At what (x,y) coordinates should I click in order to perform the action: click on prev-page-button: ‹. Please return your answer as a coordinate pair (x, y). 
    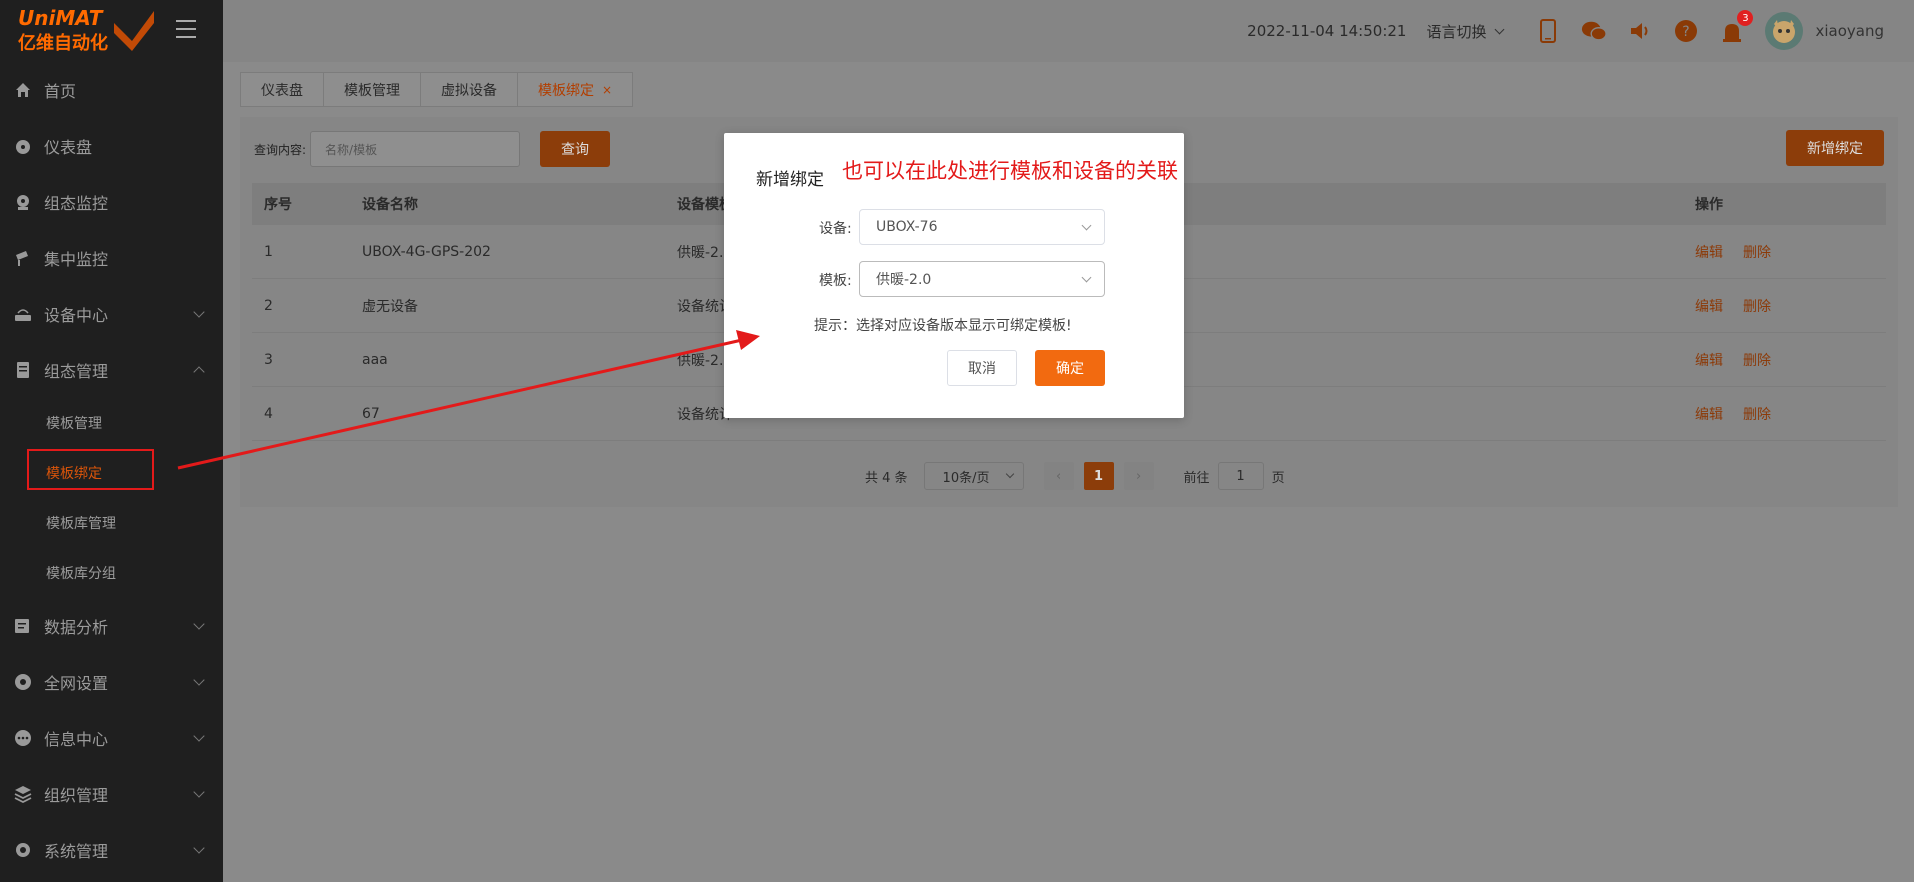
    Looking at the image, I should click on (1058, 476).